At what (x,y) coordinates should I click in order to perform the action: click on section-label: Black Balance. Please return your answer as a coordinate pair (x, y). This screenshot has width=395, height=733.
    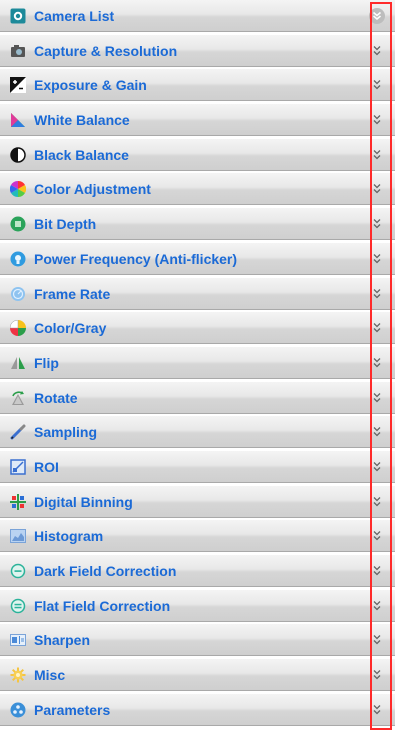
    Looking at the image, I should click on (81, 154).